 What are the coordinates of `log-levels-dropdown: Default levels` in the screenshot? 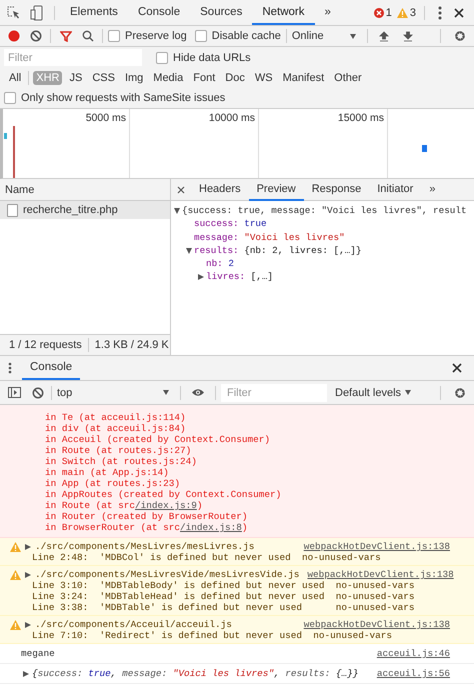 It's located at (373, 392).